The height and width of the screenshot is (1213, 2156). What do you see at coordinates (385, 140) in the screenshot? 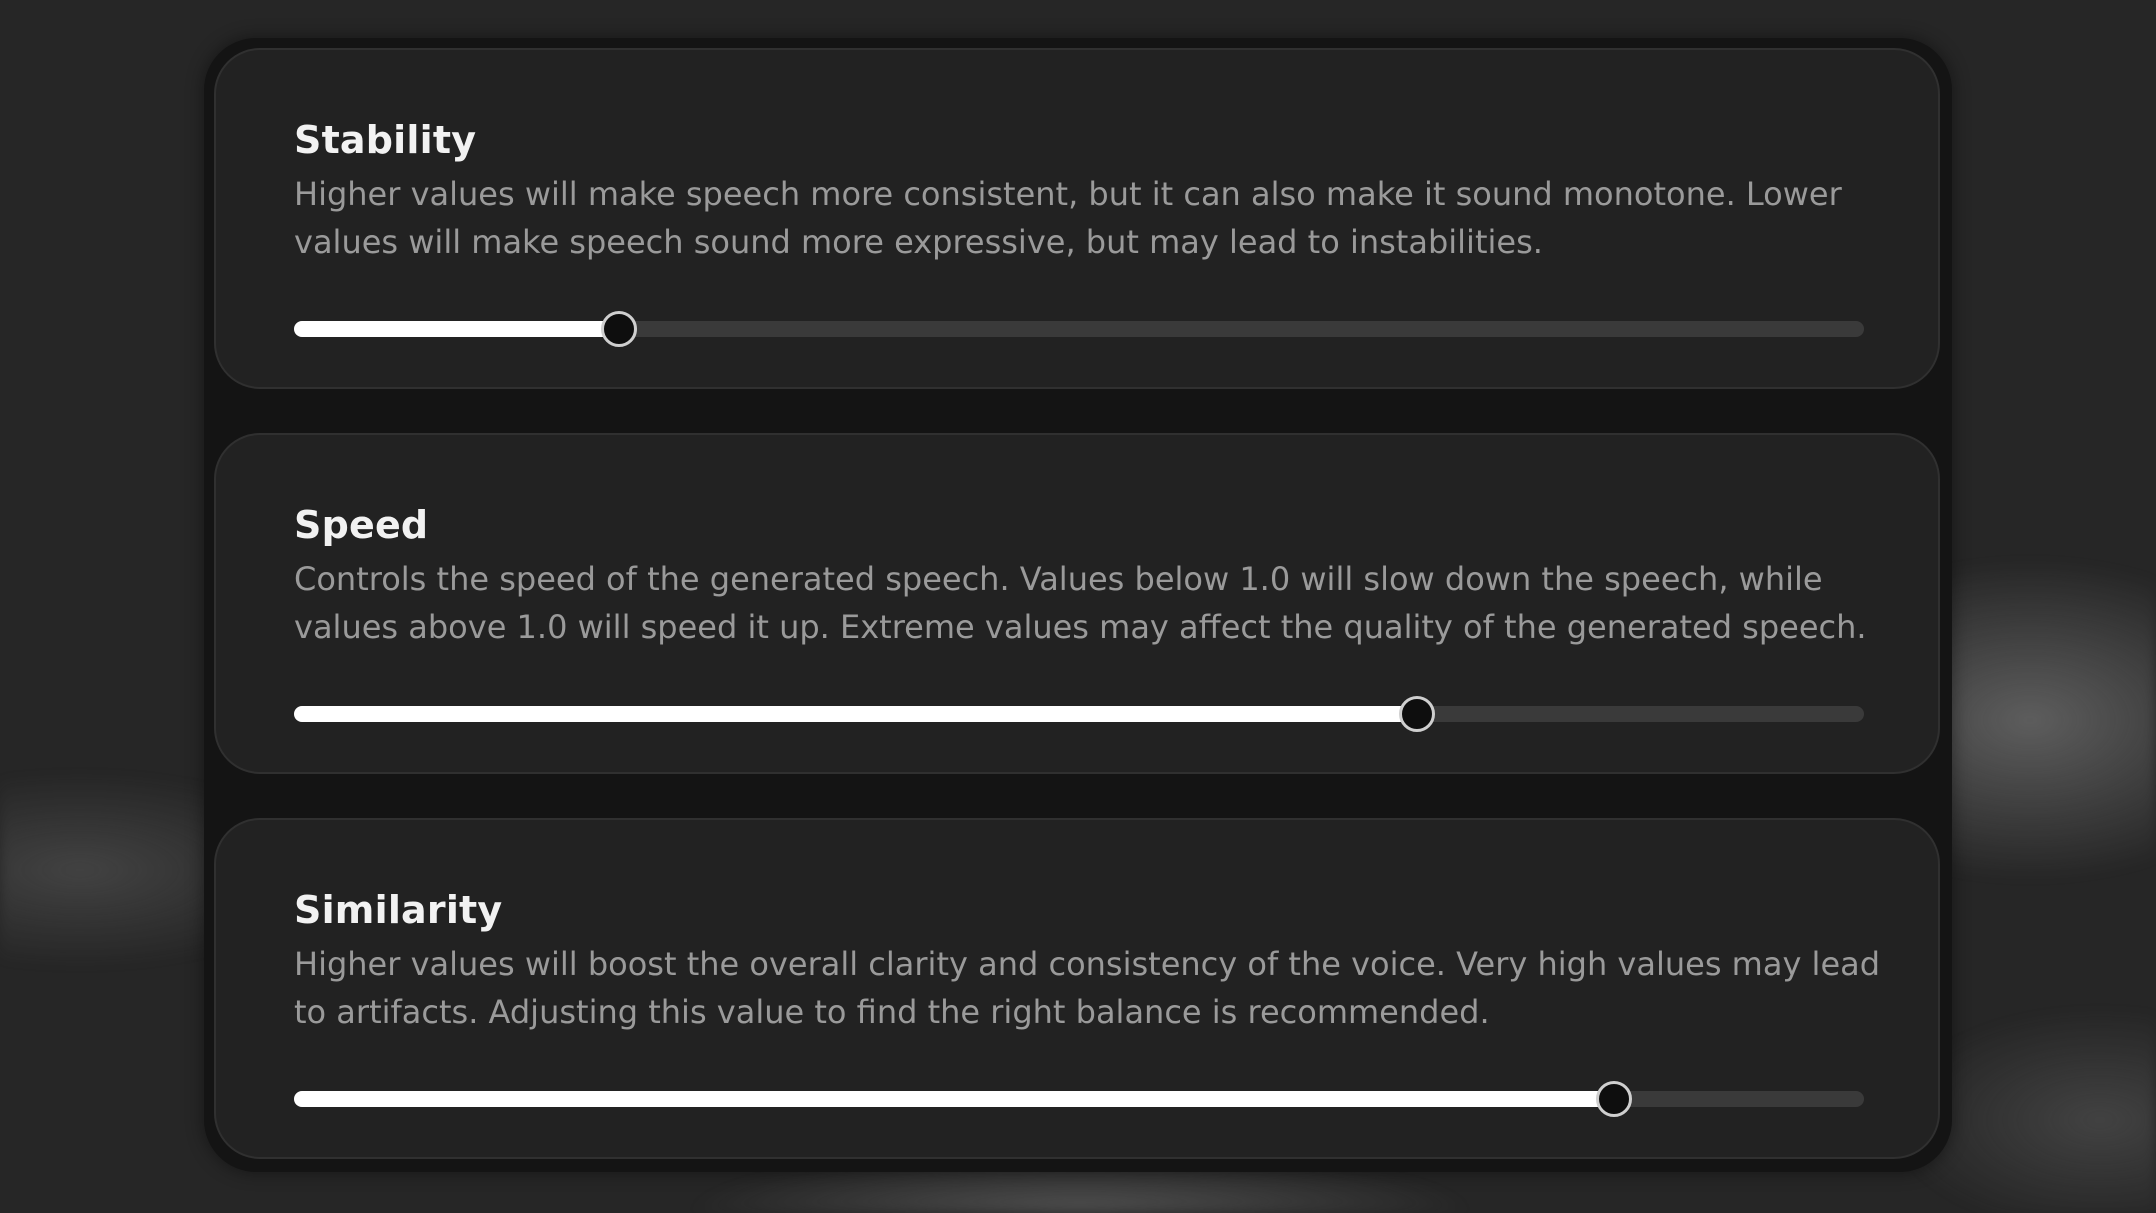
I see `stability-title: Stability` at bounding box center [385, 140].